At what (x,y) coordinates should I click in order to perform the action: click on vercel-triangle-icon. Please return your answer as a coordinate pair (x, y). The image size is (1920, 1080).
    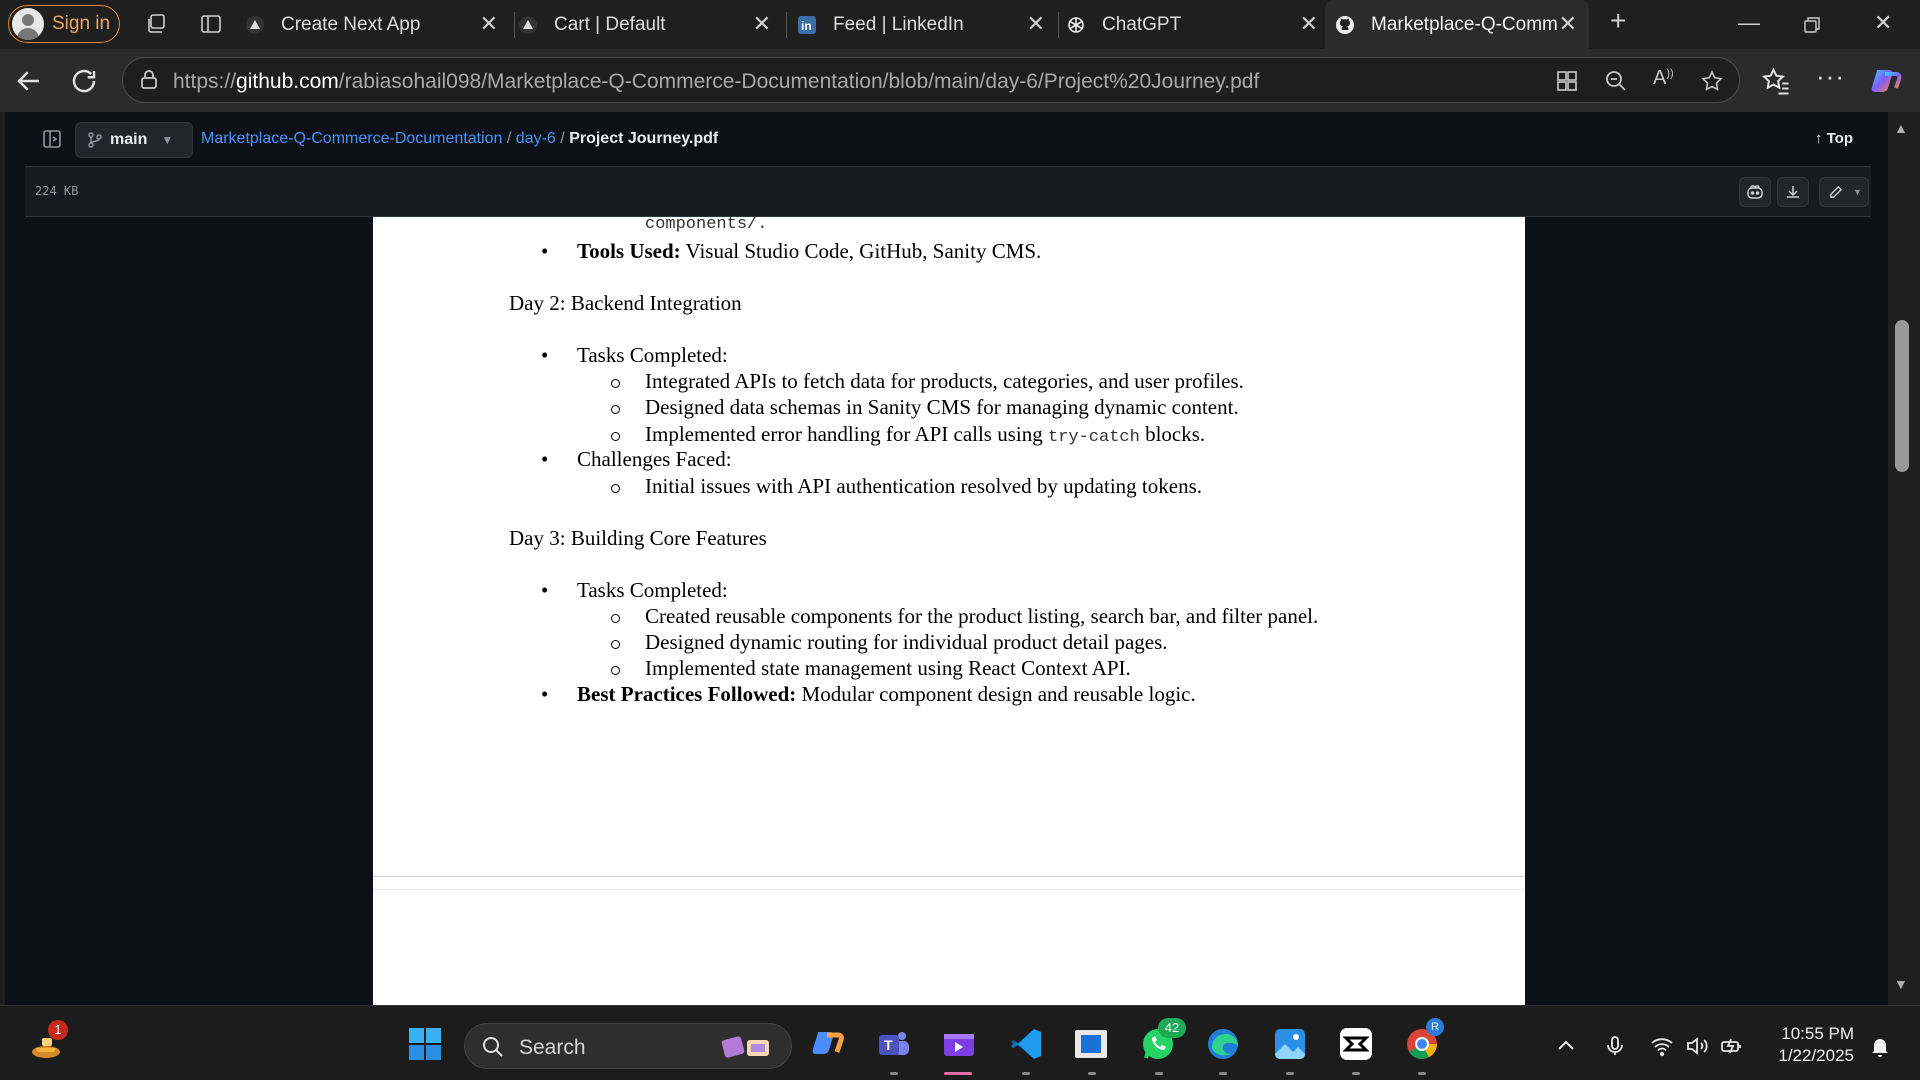
    Looking at the image, I should click on (528, 25).